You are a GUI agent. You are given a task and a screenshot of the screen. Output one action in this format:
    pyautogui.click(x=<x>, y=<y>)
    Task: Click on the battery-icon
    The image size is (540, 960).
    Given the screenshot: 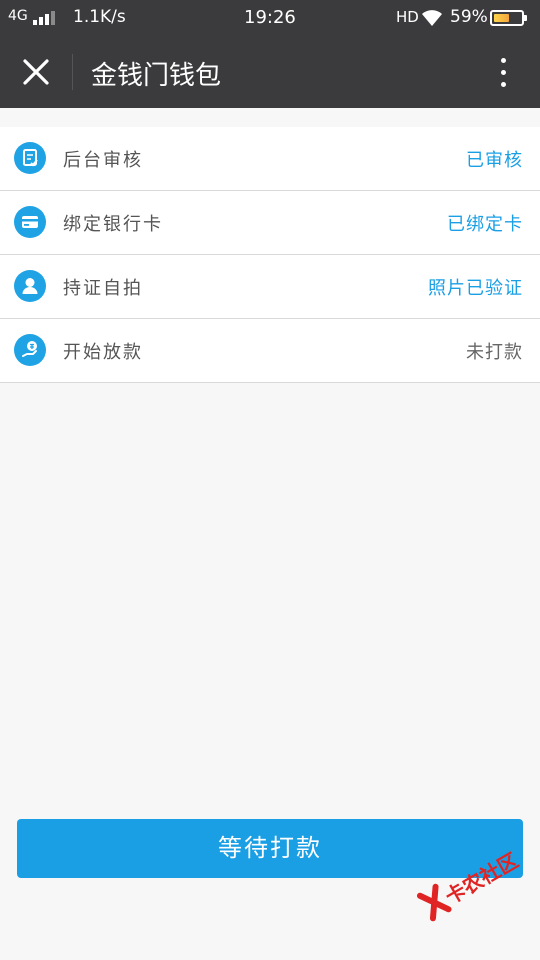 What is the action you would take?
    pyautogui.click(x=508, y=18)
    